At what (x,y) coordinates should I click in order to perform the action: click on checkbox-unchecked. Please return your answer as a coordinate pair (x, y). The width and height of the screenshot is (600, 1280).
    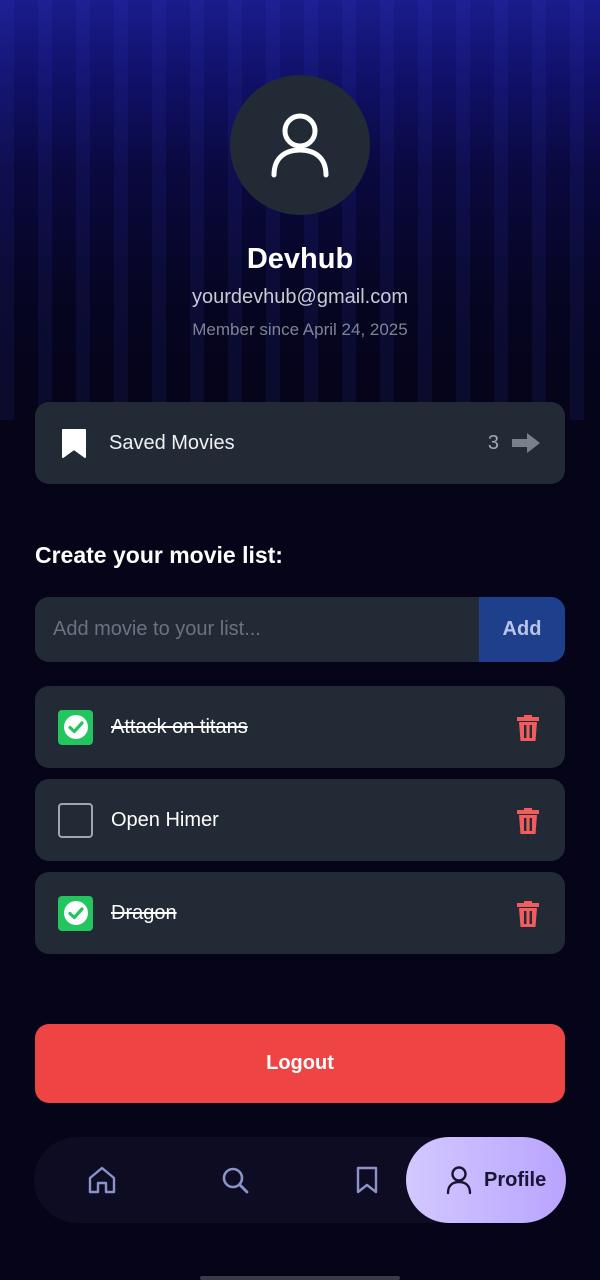
    Looking at the image, I should click on (75, 820).